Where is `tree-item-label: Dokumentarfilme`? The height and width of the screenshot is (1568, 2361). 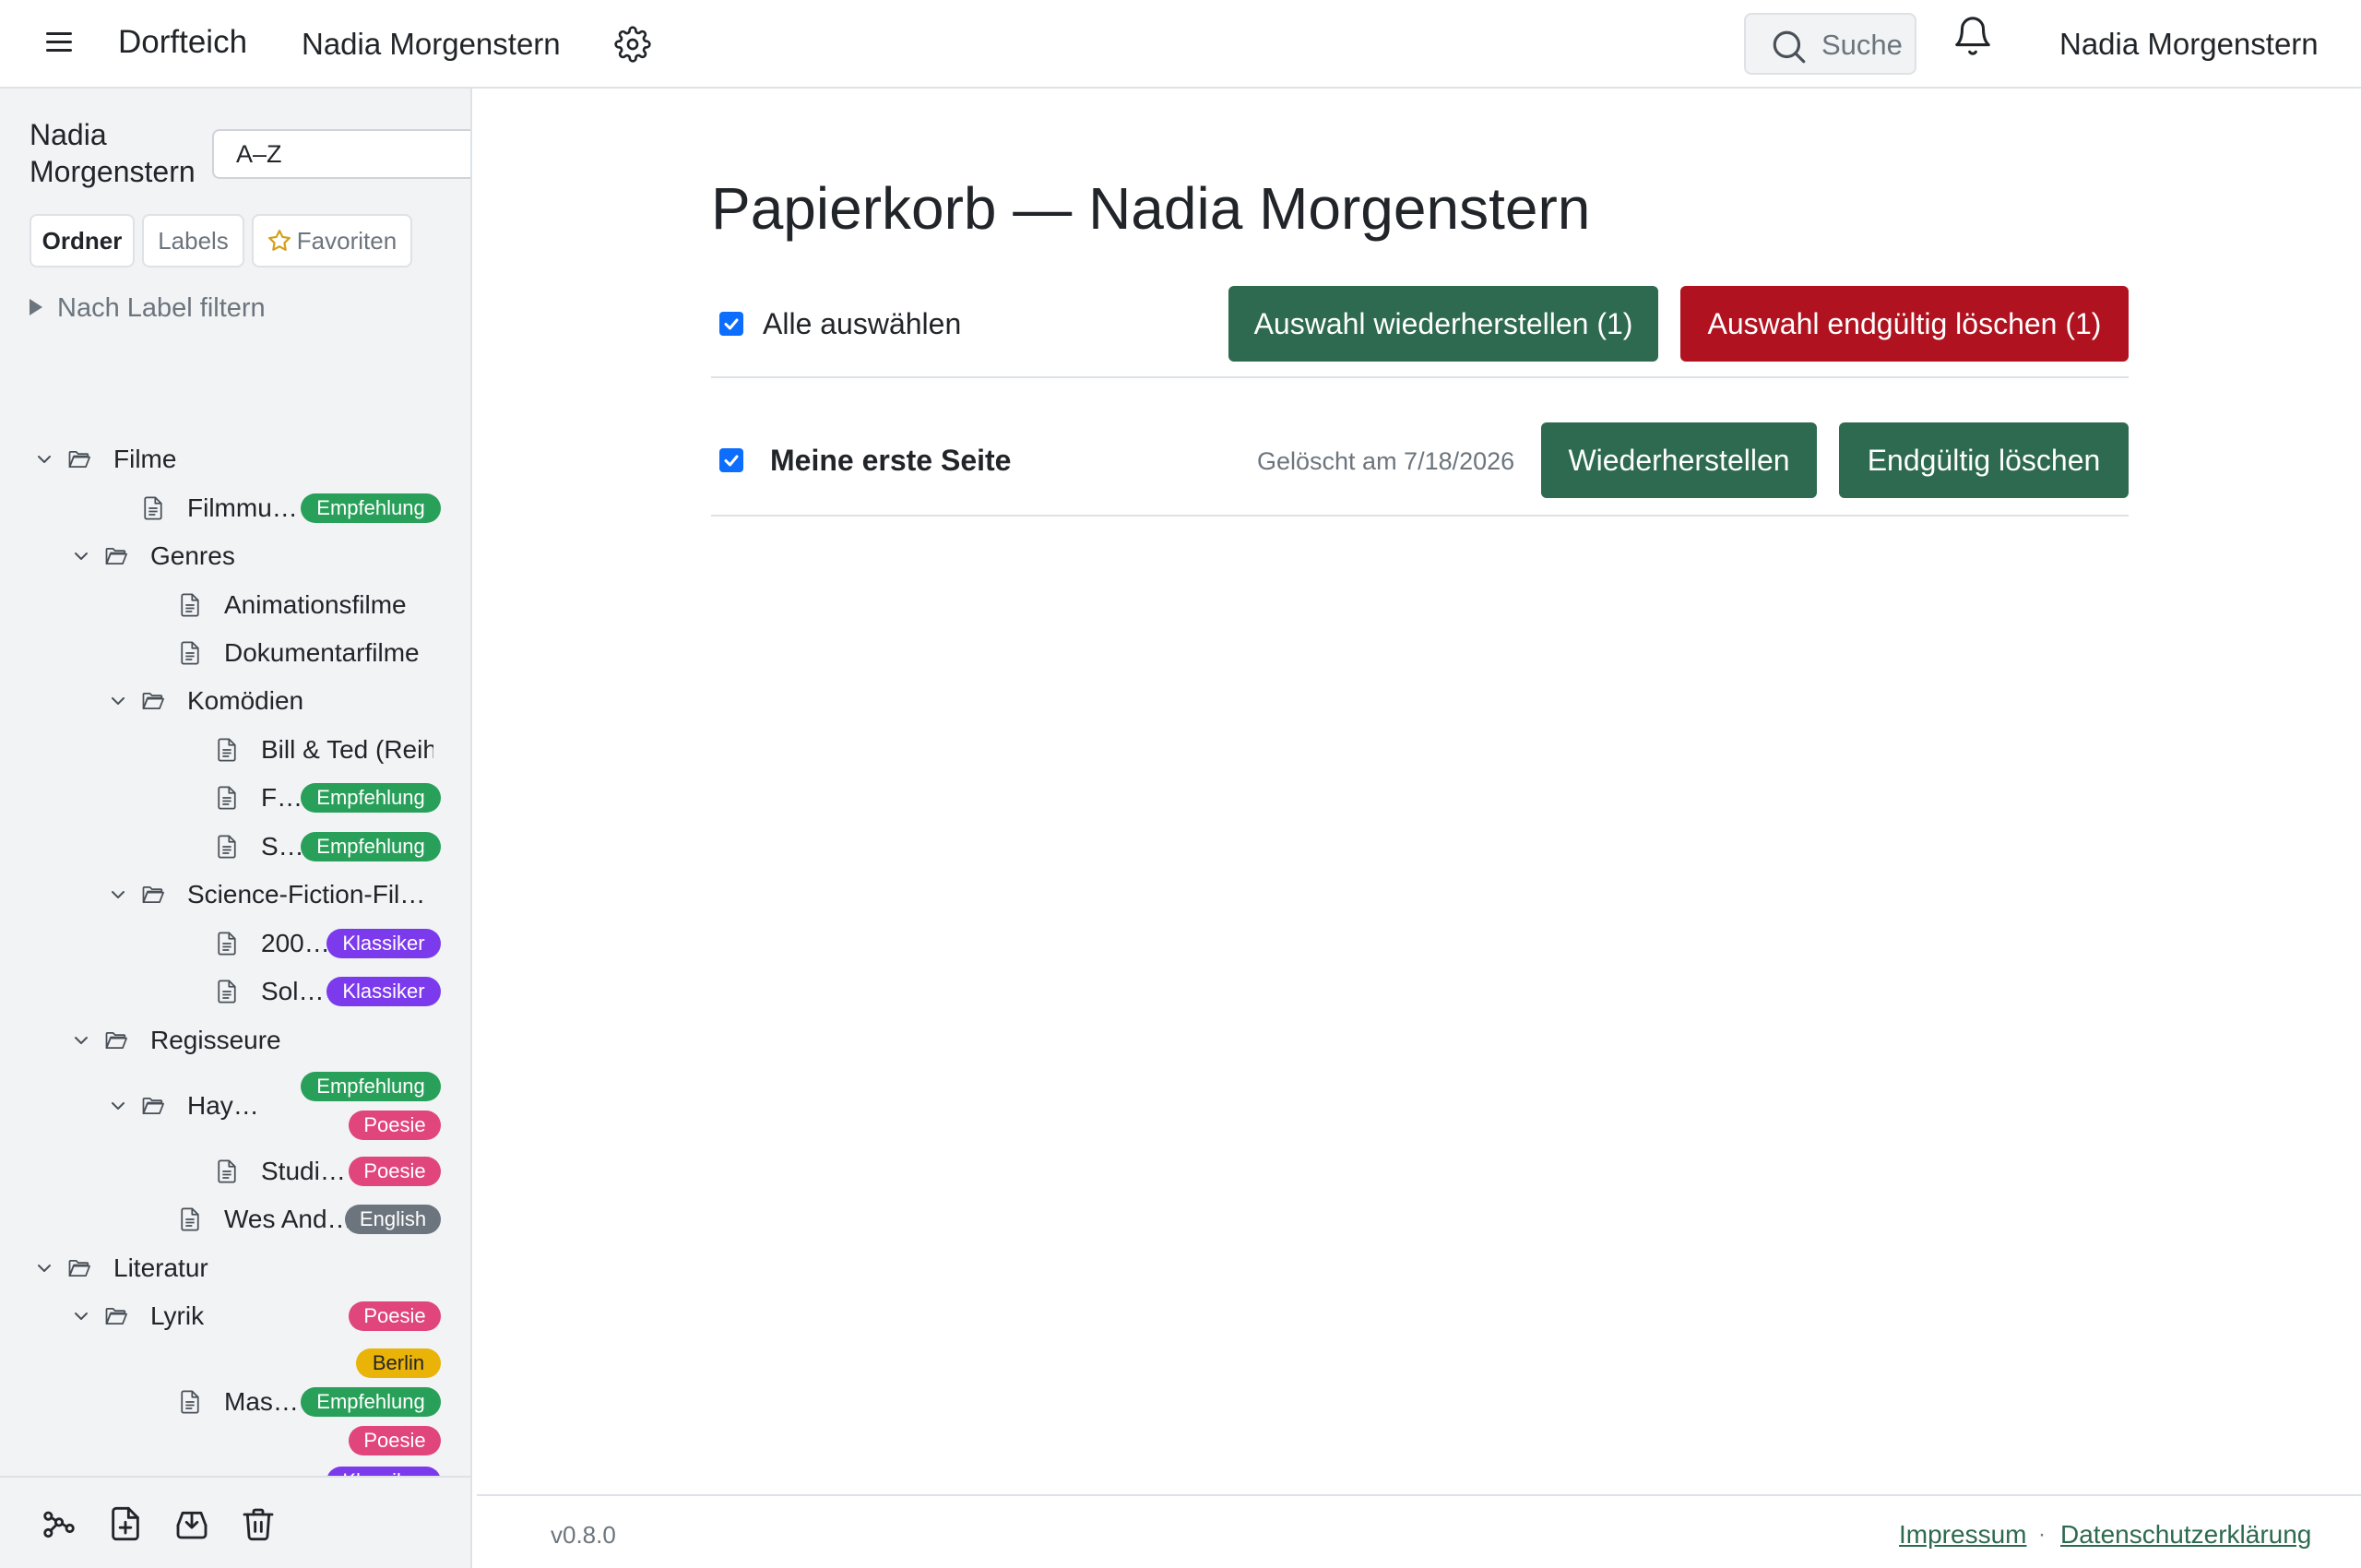 tree-item-label: Dokumentarfilme is located at coordinates (322, 652).